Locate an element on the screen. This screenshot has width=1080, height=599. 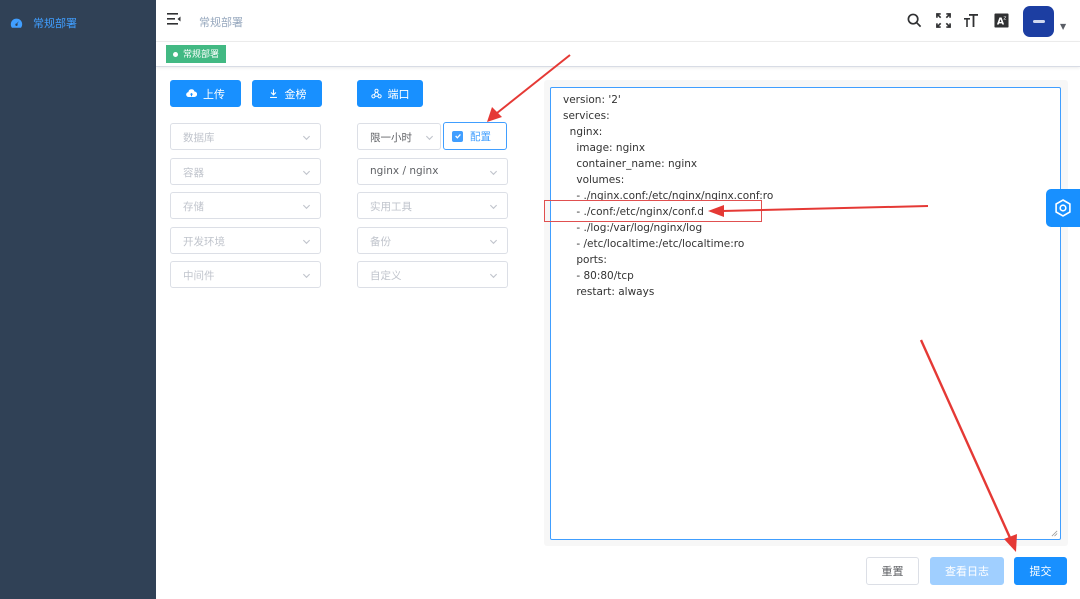
font-size-icon is located at coordinates (971, 20).